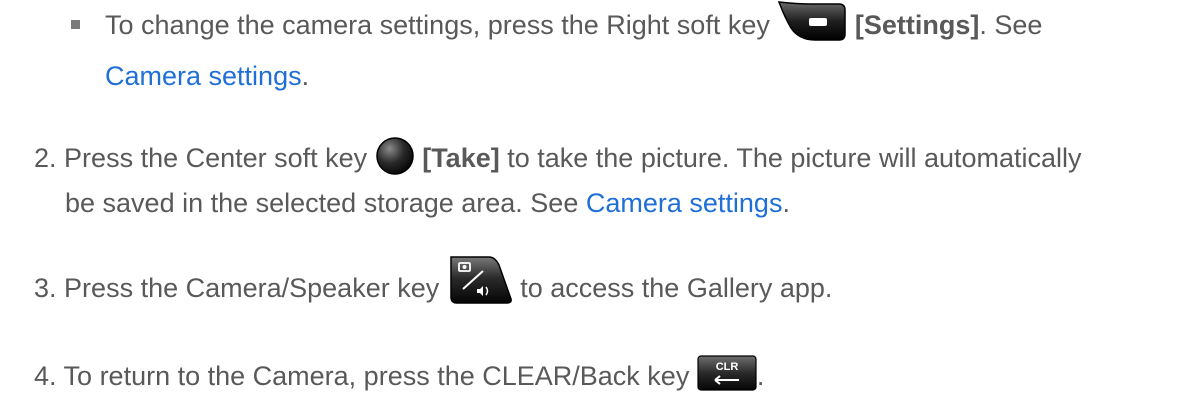  I want to click on clear-key-text: CLR, so click(727, 367).